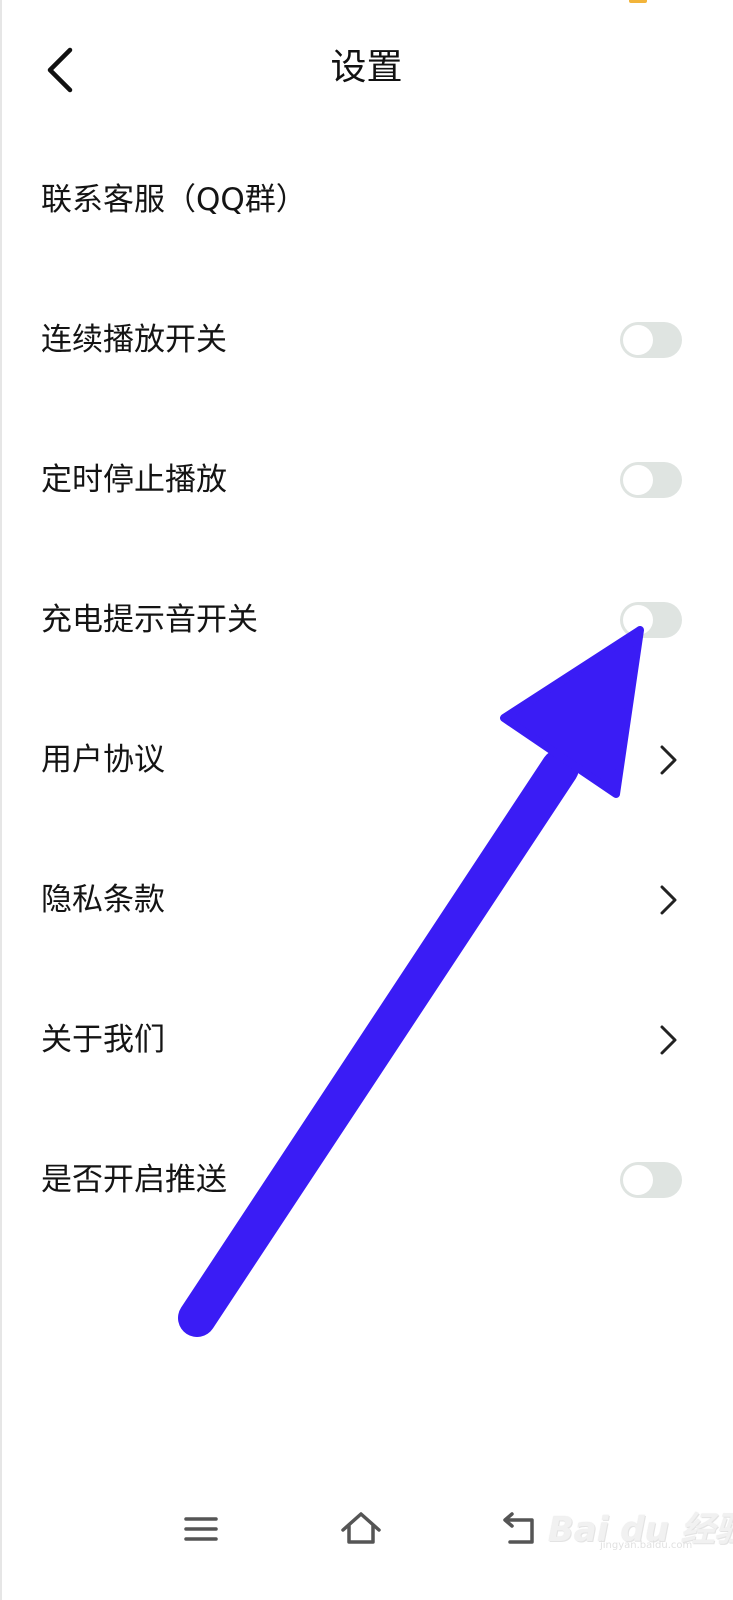 The width and height of the screenshot is (733, 1600). I want to click on settings-item-label: 联系客服（QQ群）, so click(174, 200).